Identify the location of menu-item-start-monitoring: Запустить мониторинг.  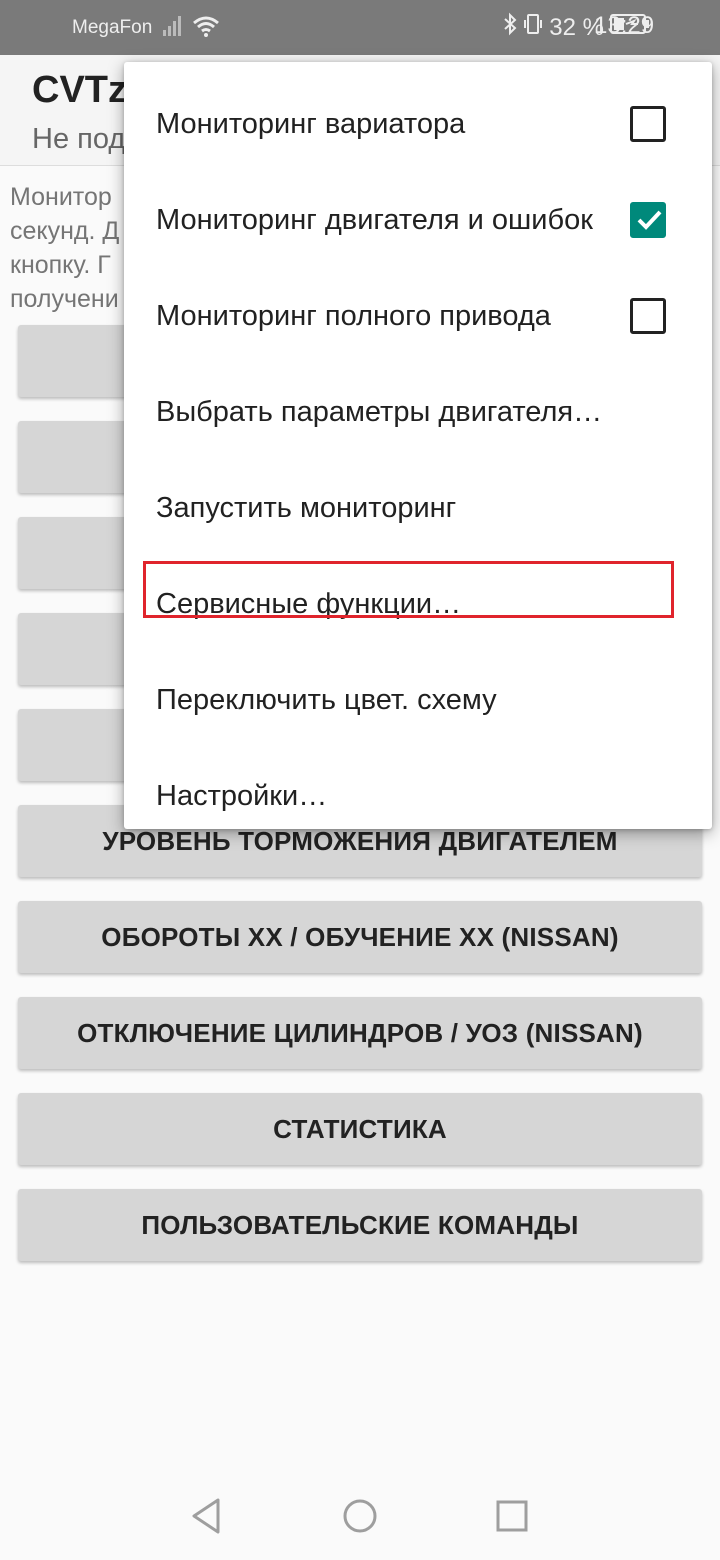
(418, 508).